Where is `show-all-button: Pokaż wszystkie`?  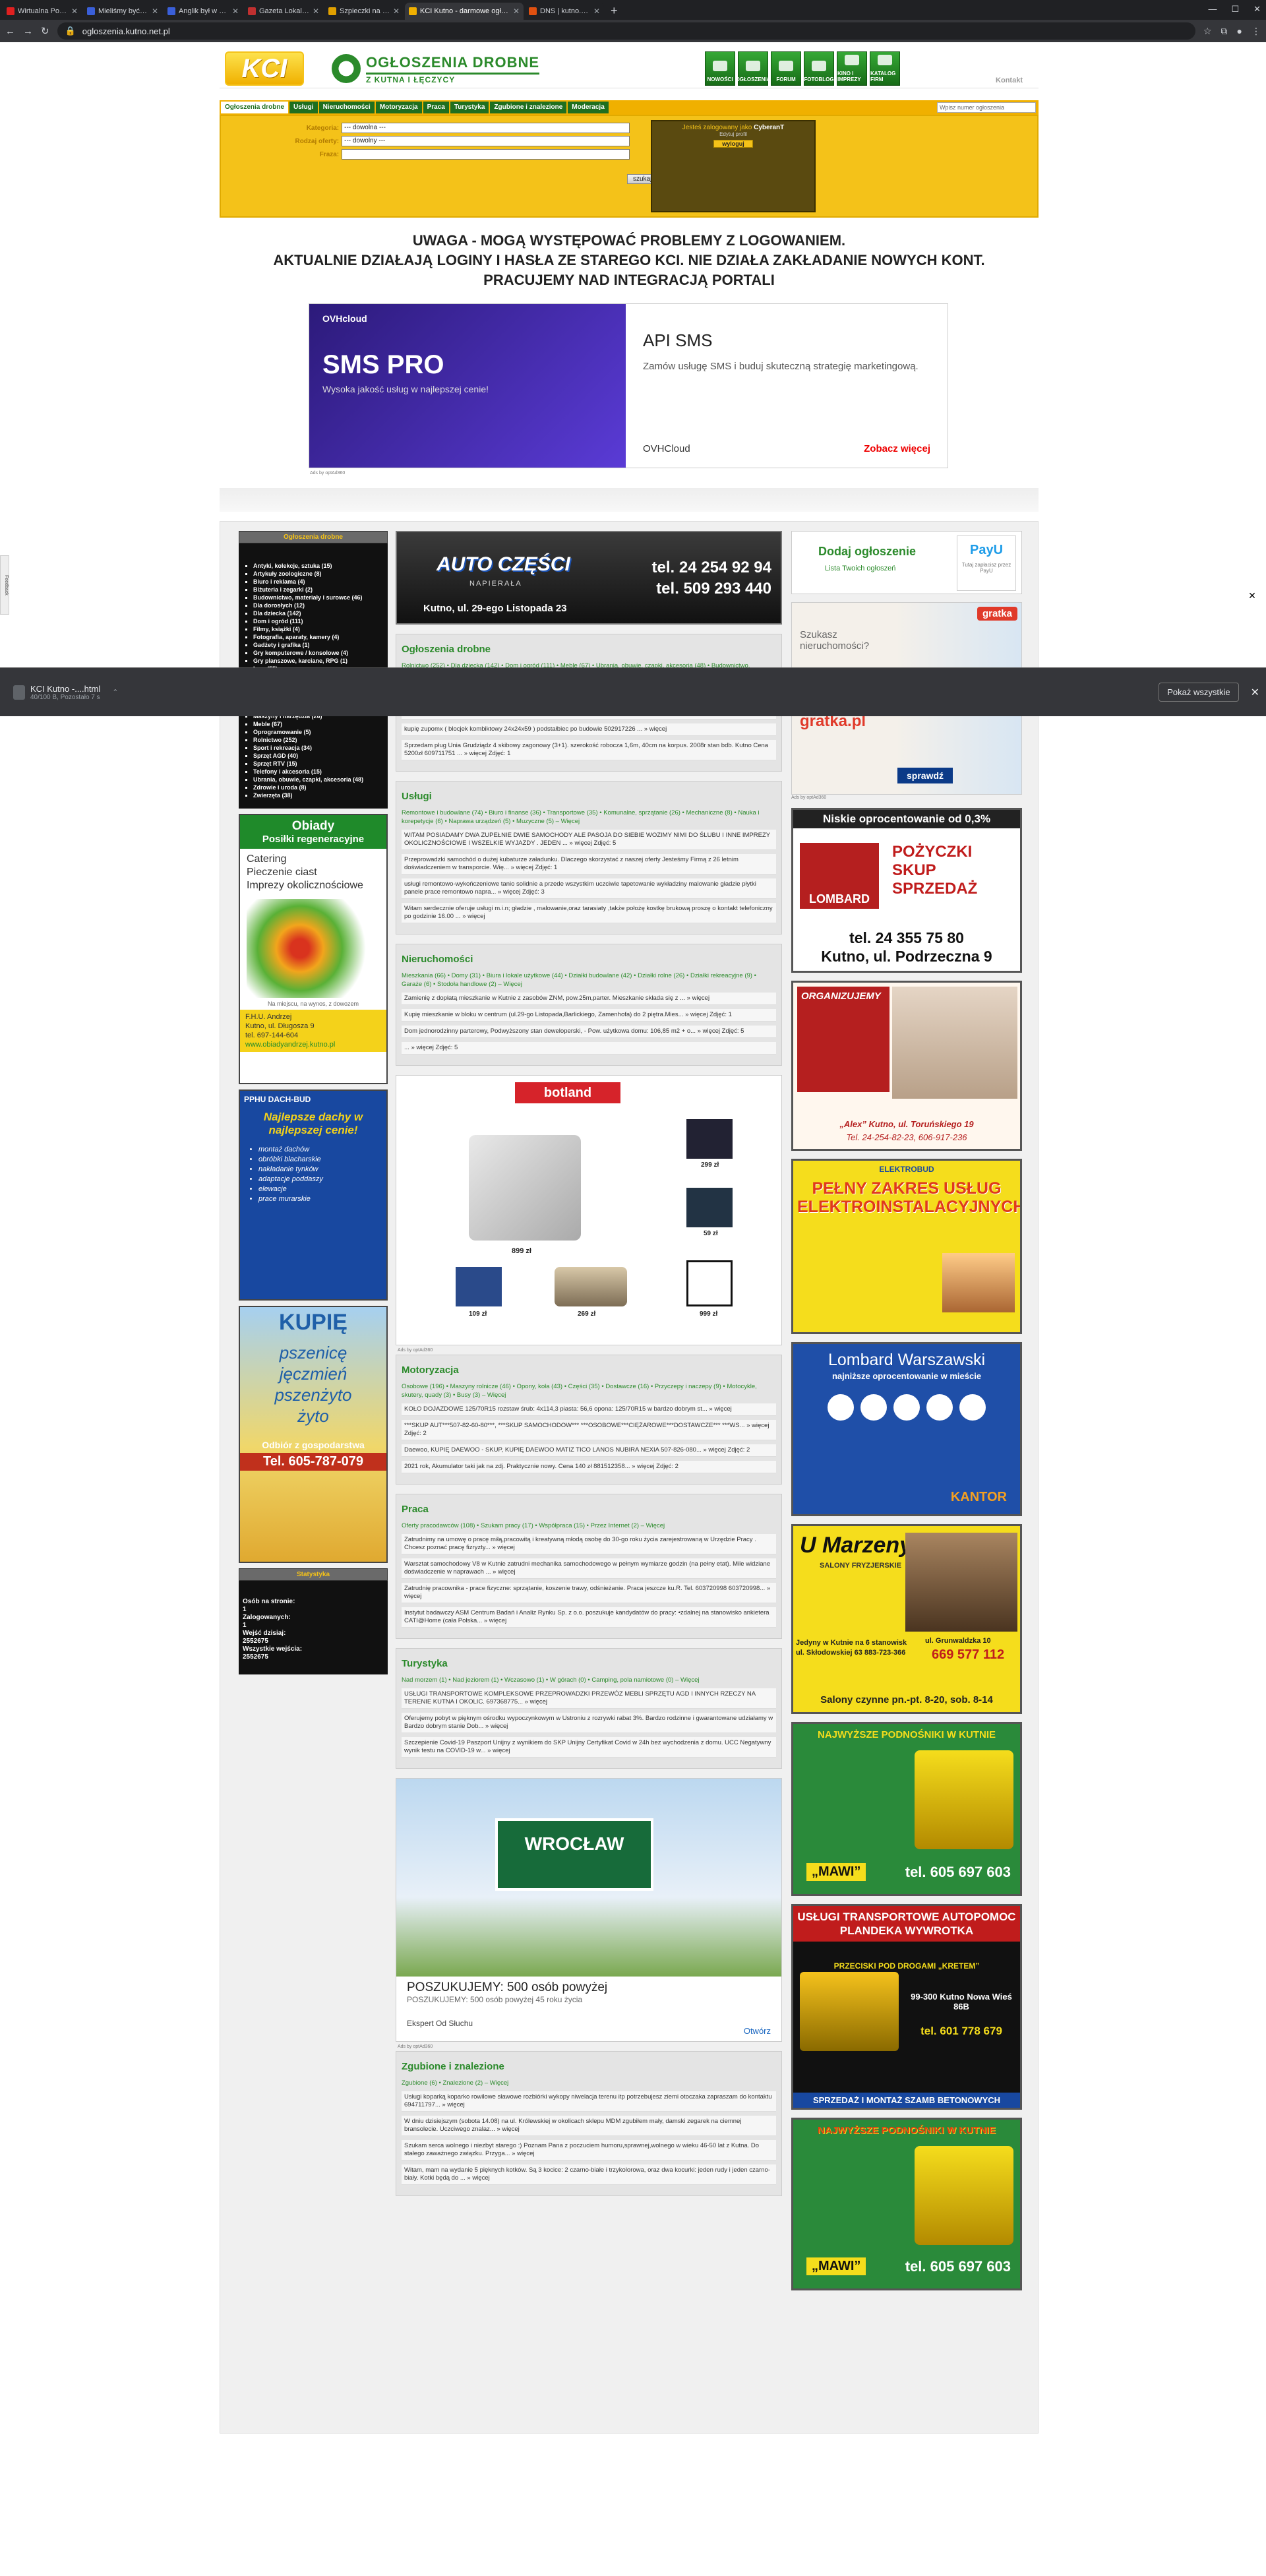 show-all-button: Pokaż wszystkie is located at coordinates (1199, 692).